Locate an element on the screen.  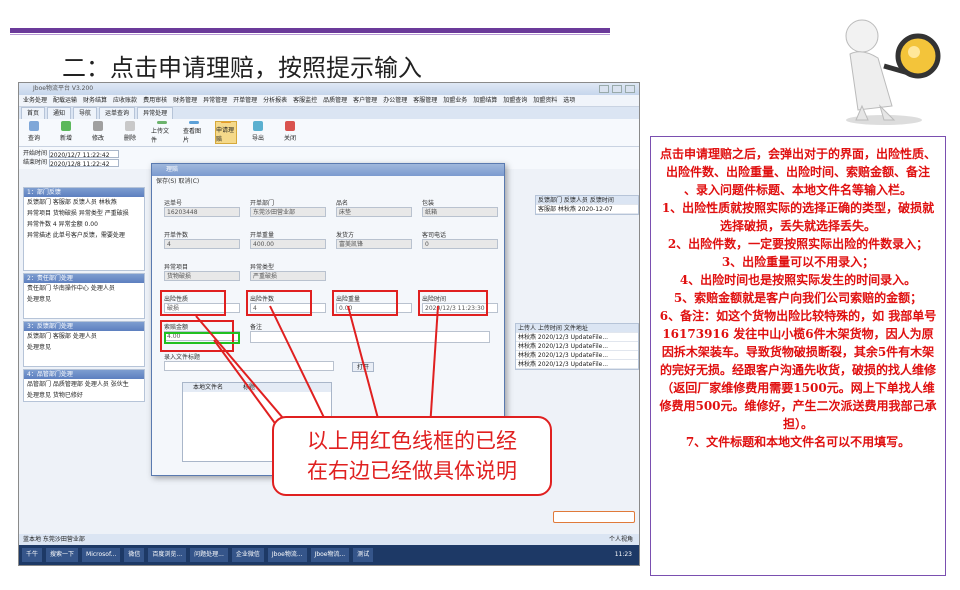
upload-button: 上传文件 is located at coordinates (162, 132).